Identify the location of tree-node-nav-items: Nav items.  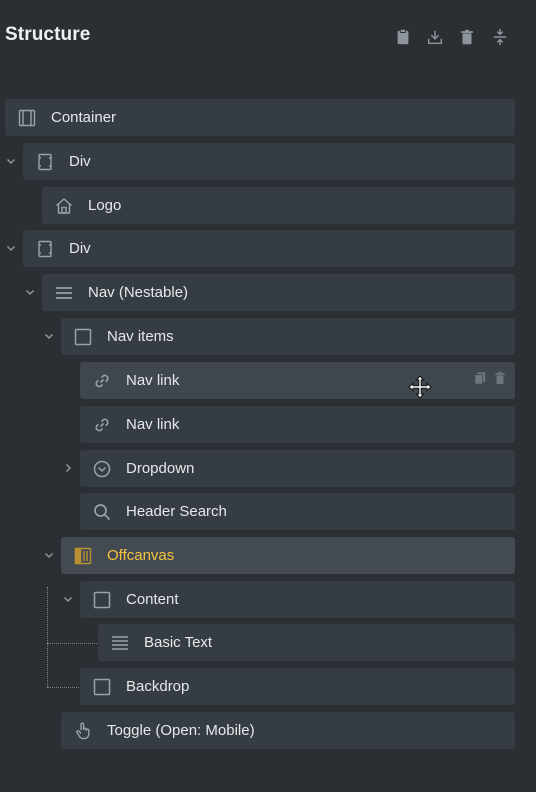
(288, 336).